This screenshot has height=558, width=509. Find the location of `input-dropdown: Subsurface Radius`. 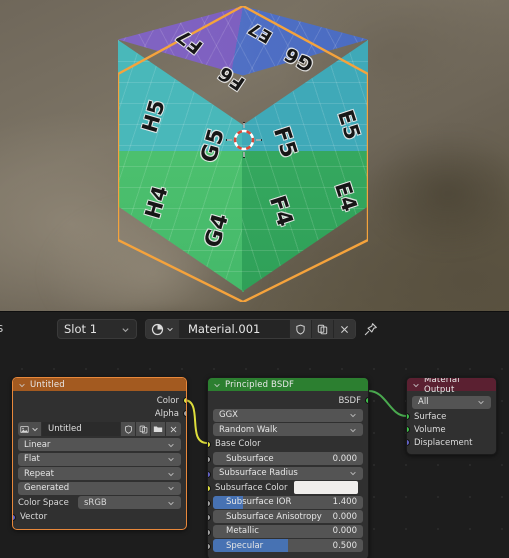

input-dropdown: Subsurface Radius is located at coordinates (288, 473).